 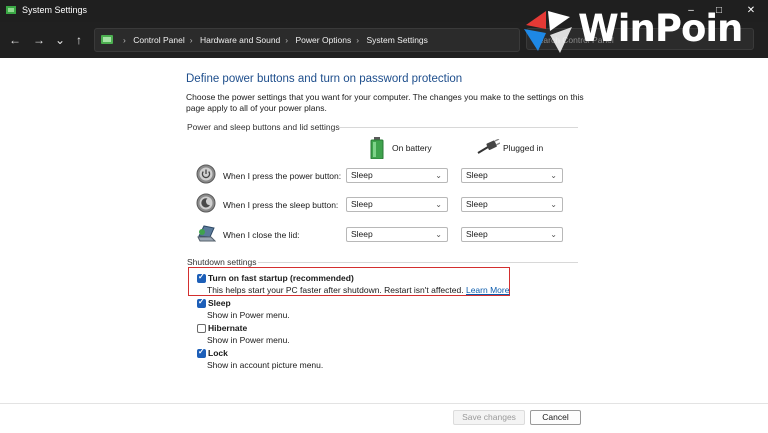 I want to click on winpoin-watermark: WinPoin, so click(x=644, y=30).